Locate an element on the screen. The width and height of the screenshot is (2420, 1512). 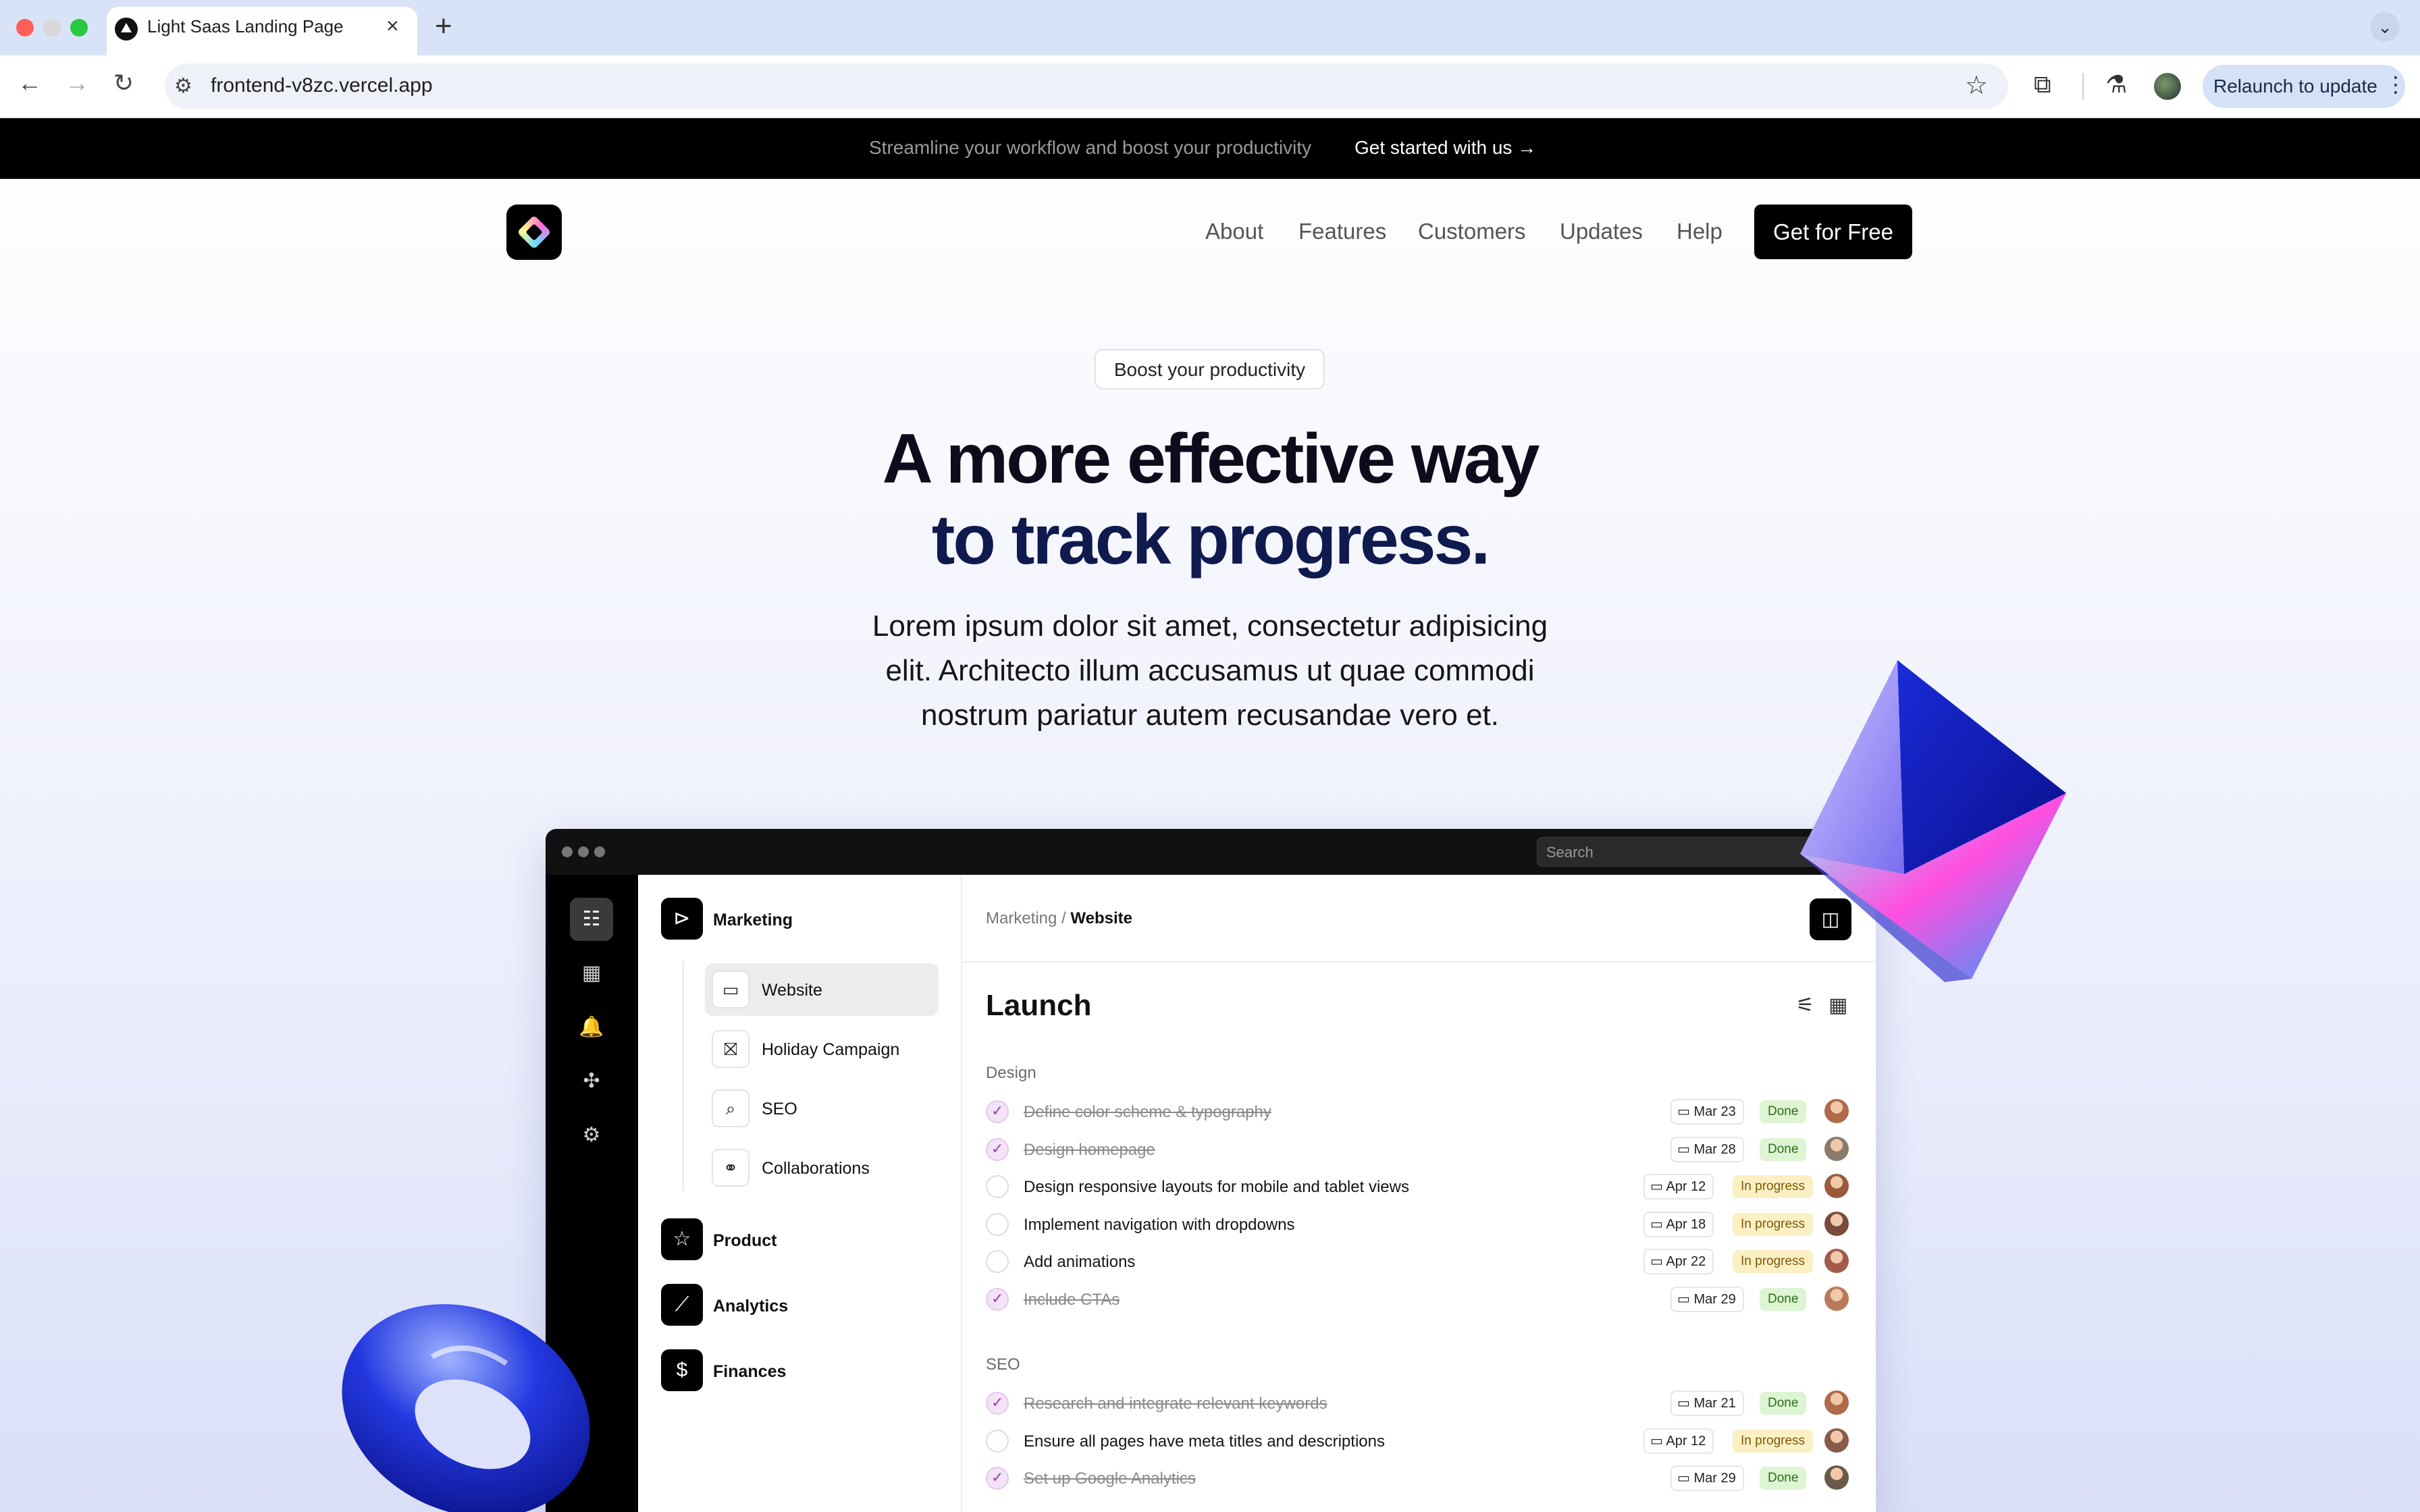
site-settings-icon: ⚙ is located at coordinates (183, 86).